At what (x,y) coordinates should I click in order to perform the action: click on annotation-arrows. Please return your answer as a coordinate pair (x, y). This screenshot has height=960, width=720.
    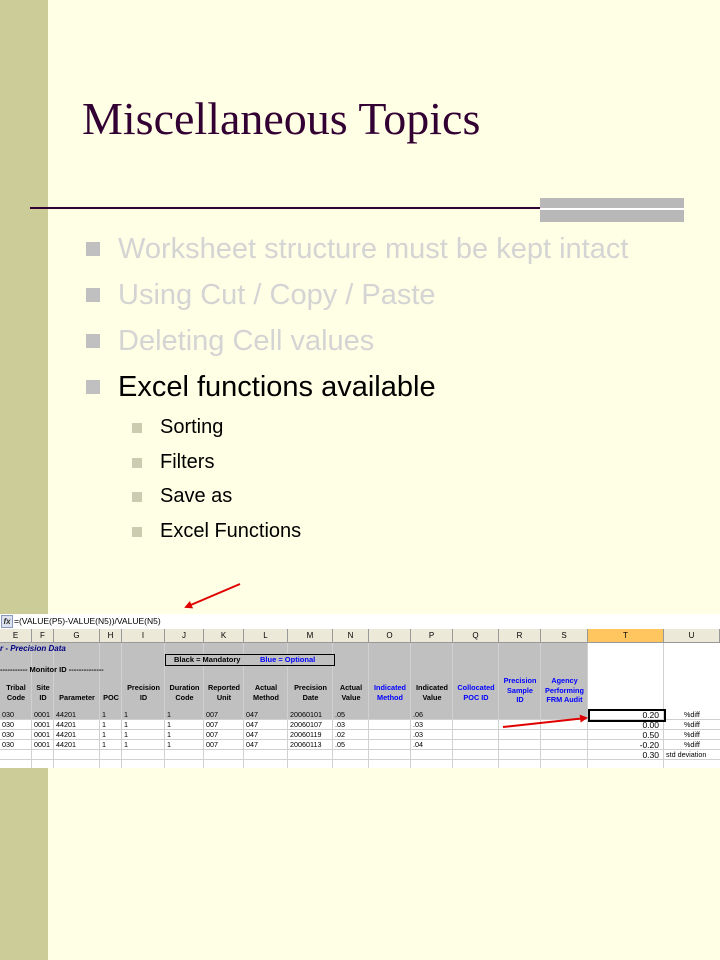
    Looking at the image, I should click on (386, 655).